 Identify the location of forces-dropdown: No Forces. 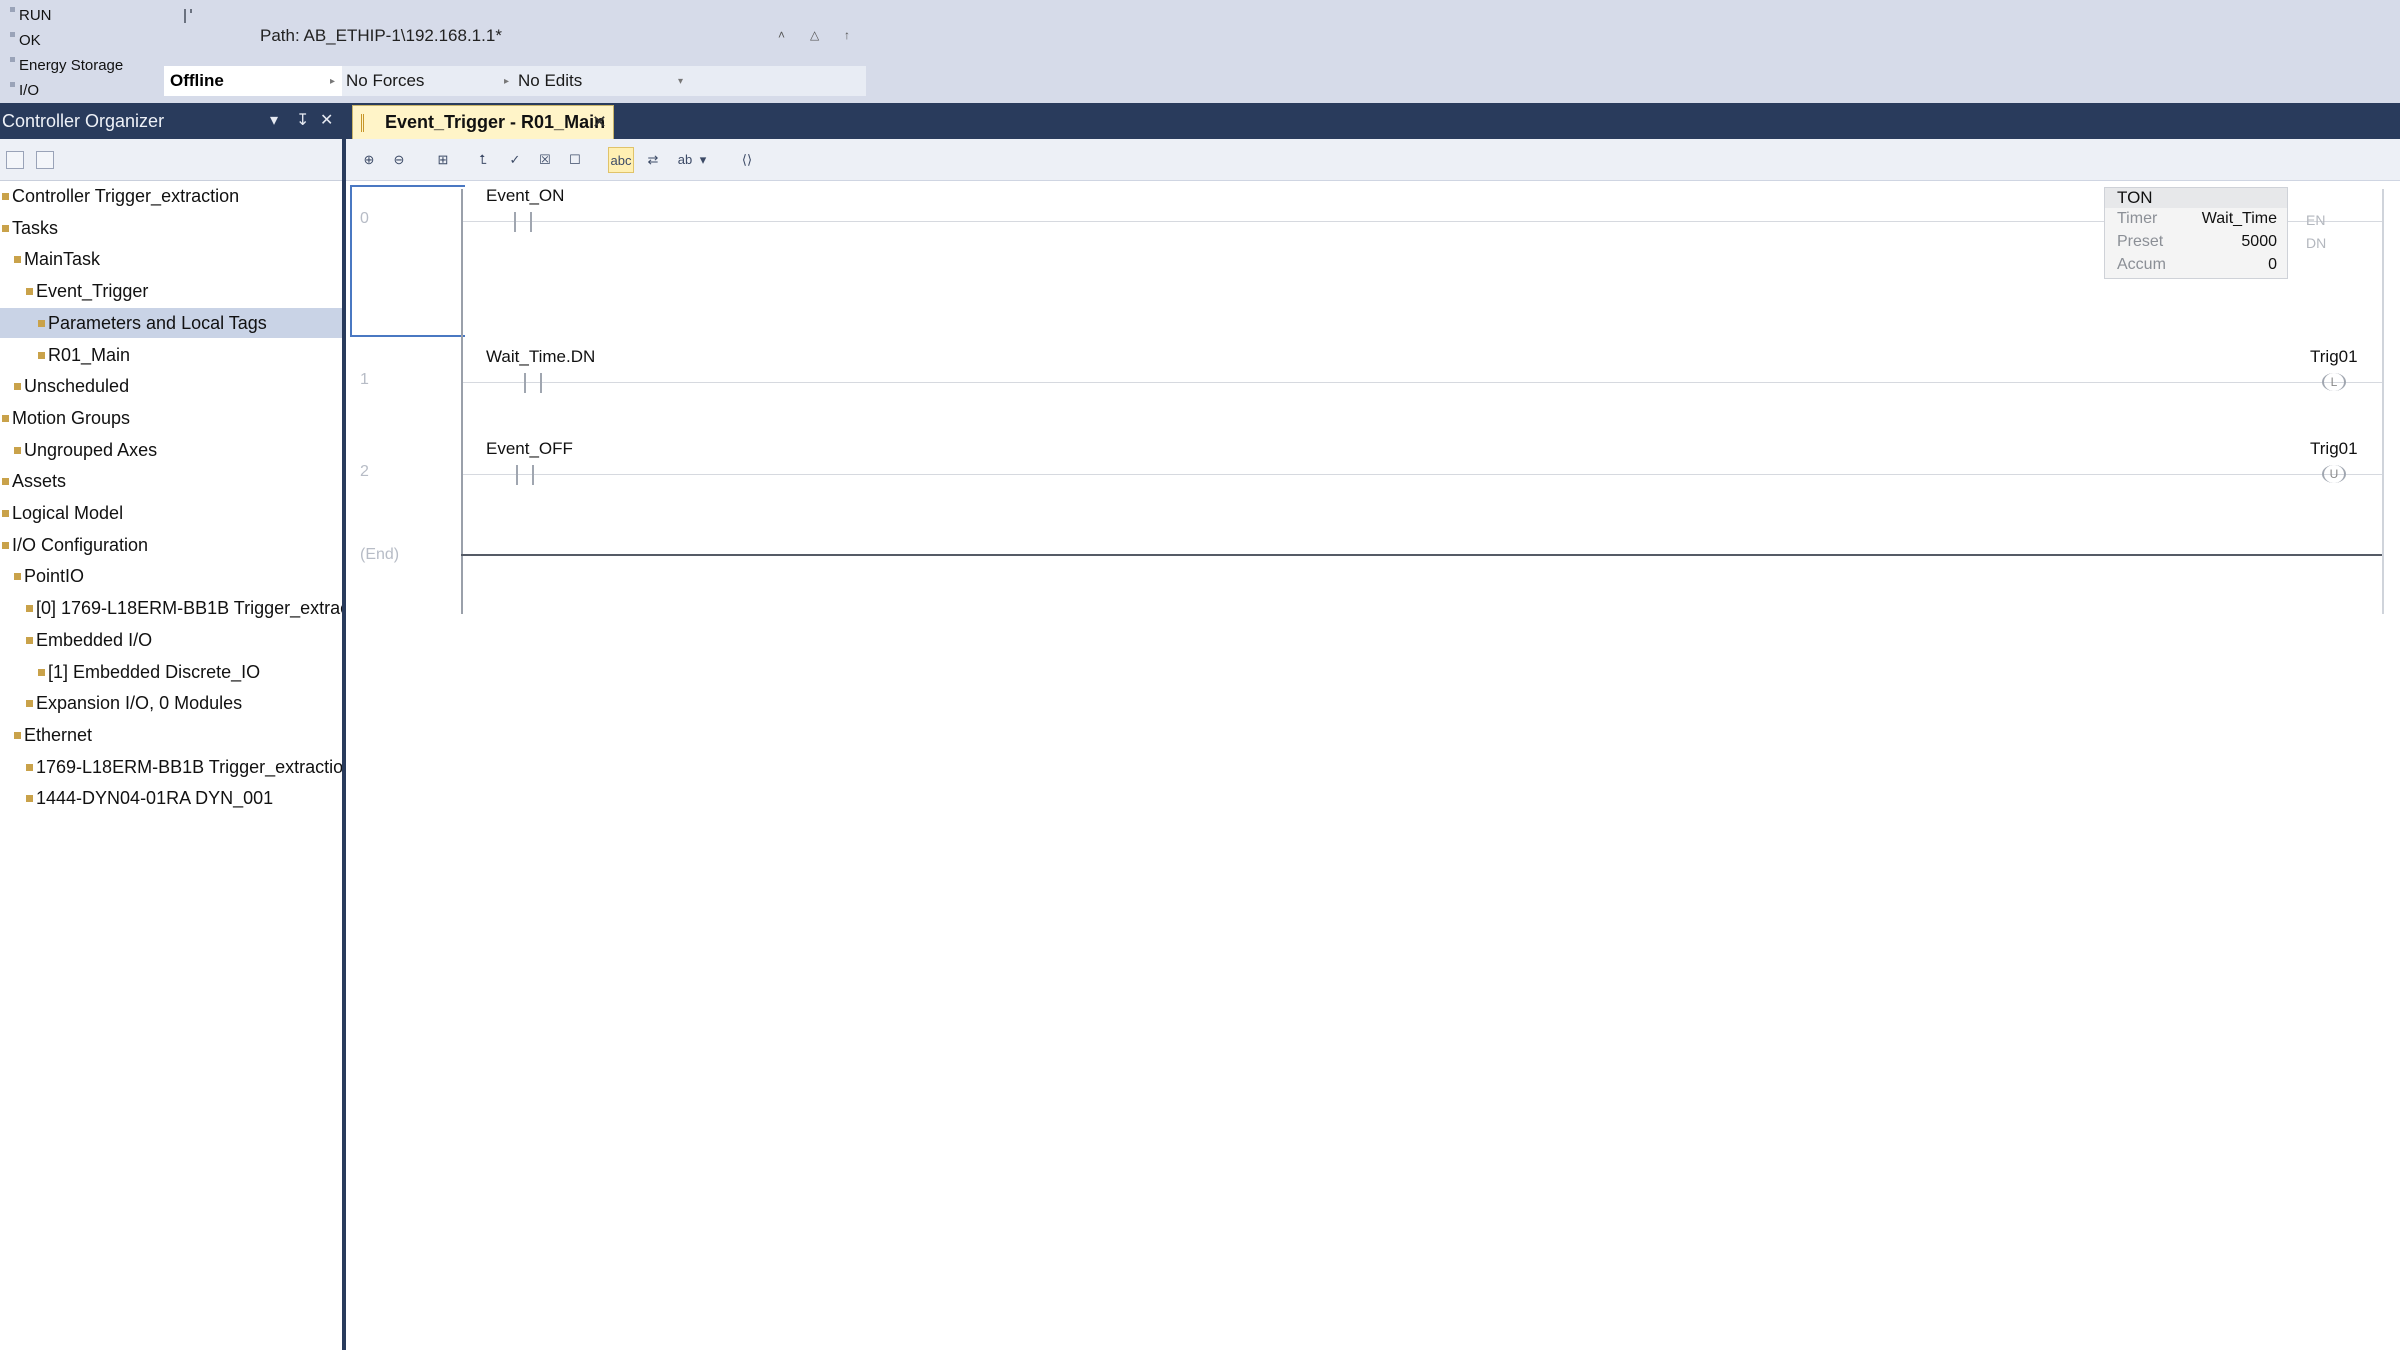
(431, 81).